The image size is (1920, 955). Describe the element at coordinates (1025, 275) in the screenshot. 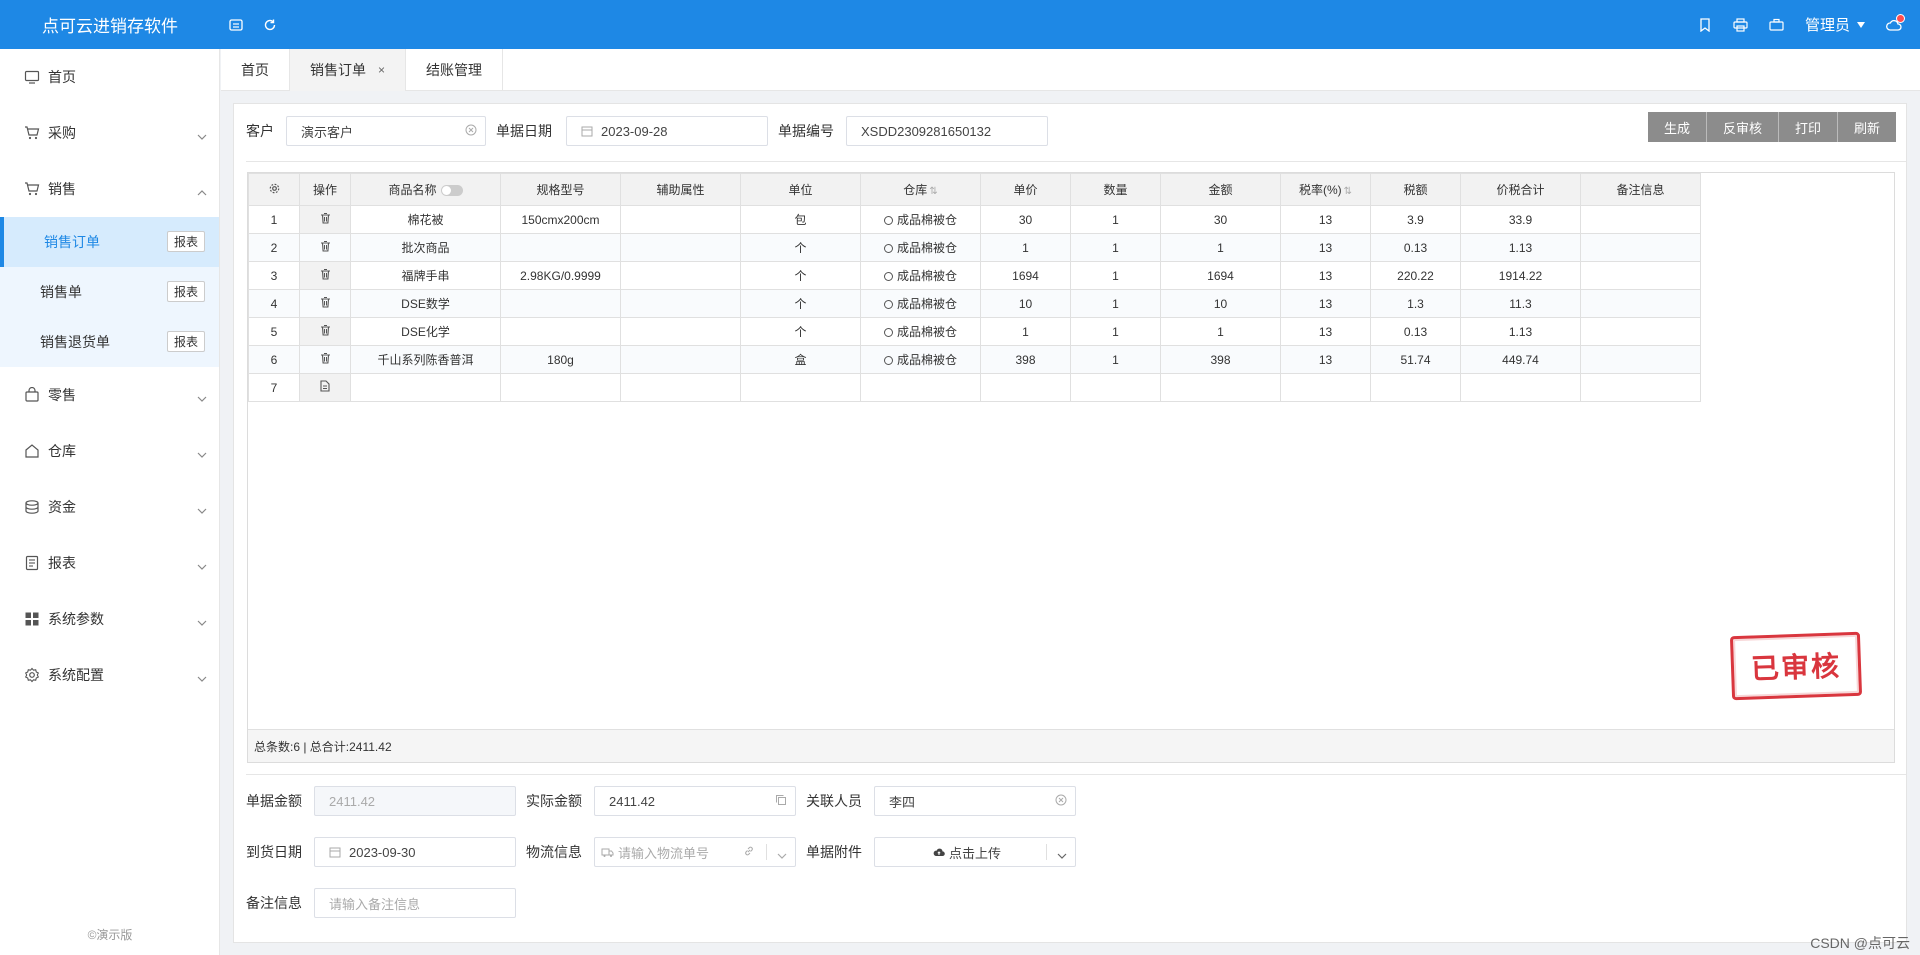

I see `cell-price: 1694` at that location.